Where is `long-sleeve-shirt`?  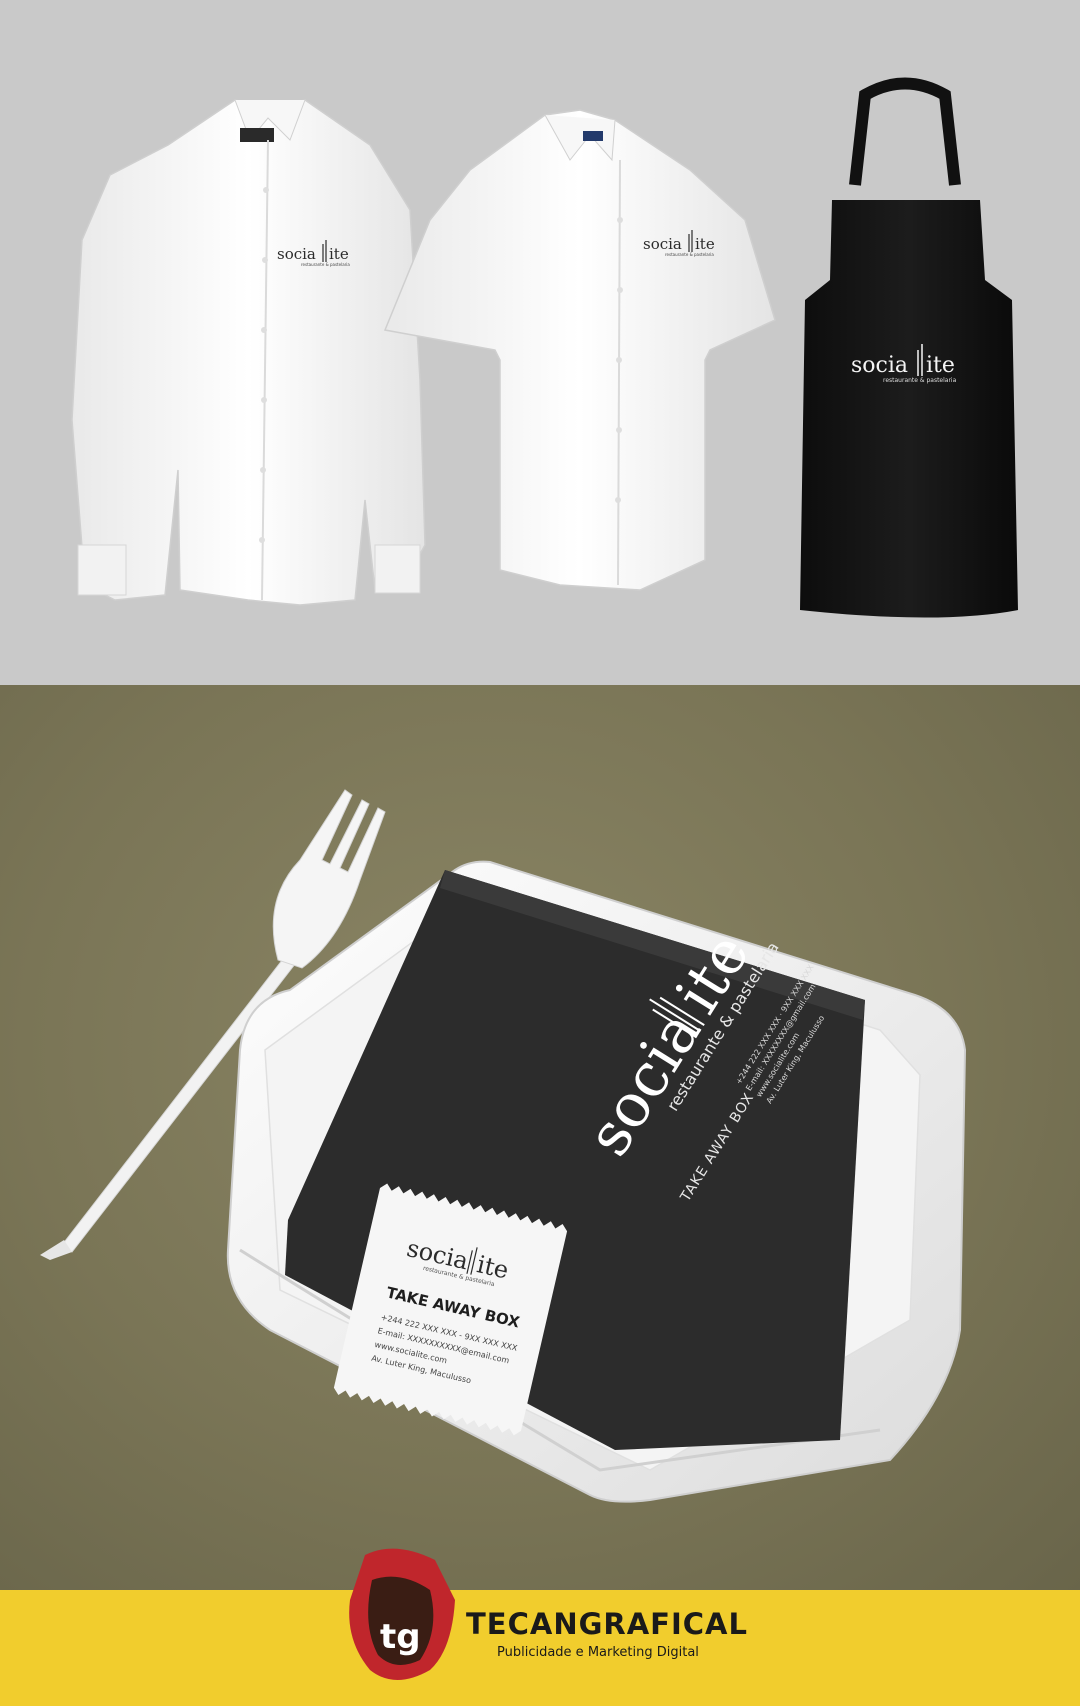 long-sleeve-shirt is located at coordinates (248, 352).